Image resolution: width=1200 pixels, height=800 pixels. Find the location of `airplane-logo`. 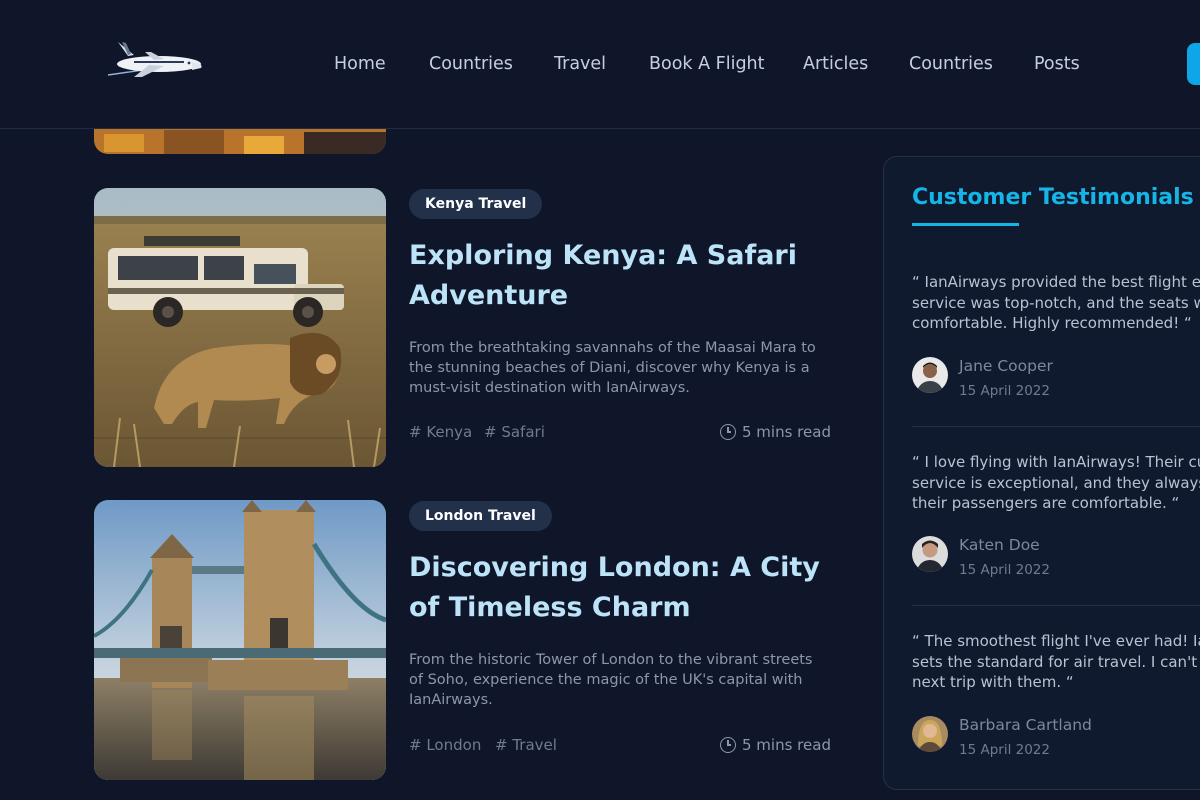

airplane-logo is located at coordinates (156, 58).